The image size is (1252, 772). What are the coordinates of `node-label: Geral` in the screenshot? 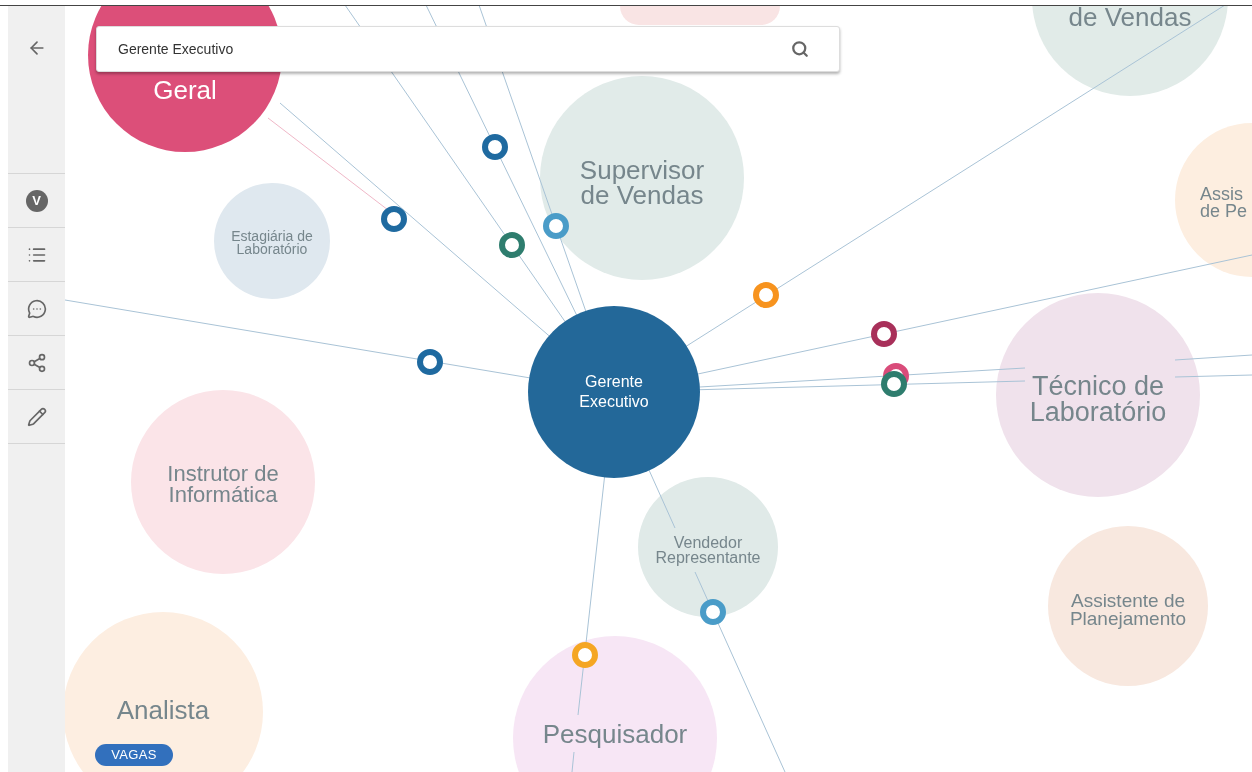 It's located at (185, 90).